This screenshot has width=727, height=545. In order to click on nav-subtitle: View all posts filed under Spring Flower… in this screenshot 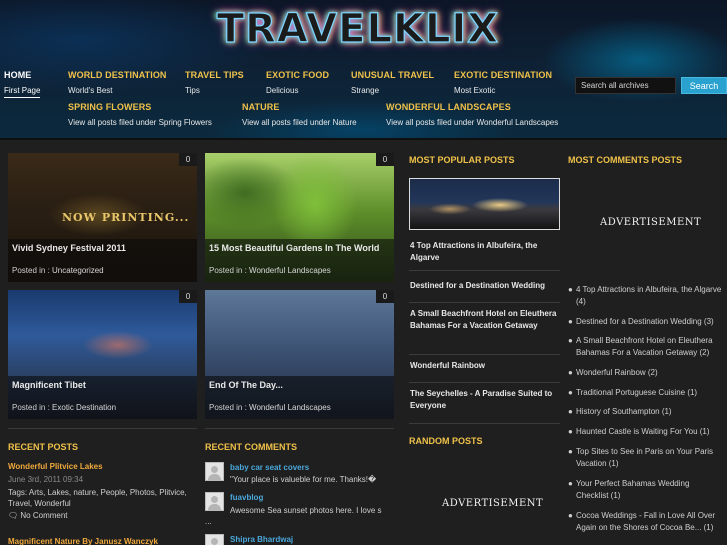, I will do `click(140, 122)`.